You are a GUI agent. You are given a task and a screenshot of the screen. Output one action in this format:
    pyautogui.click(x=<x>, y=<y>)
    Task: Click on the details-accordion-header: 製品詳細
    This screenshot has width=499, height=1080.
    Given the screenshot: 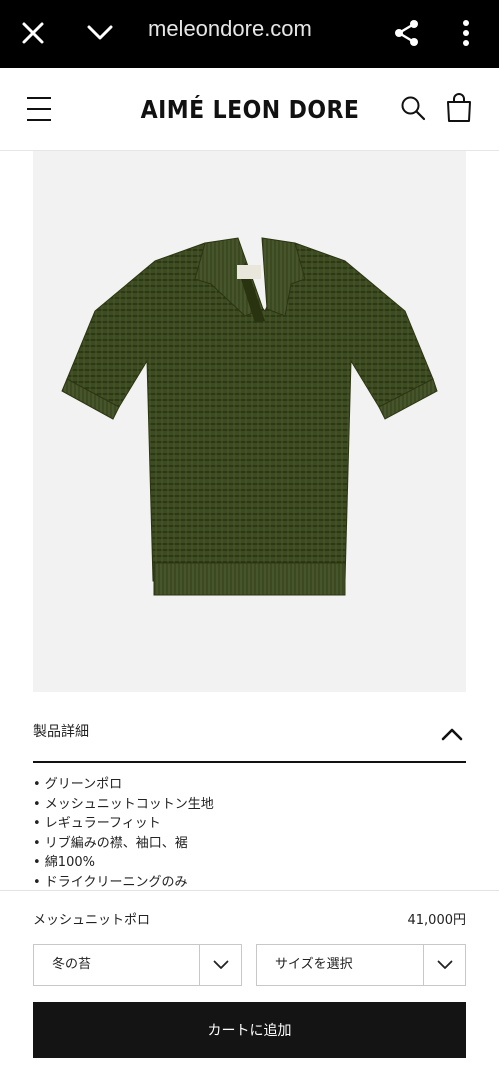 What is the action you would take?
    pyautogui.click(x=249, y=731)
    